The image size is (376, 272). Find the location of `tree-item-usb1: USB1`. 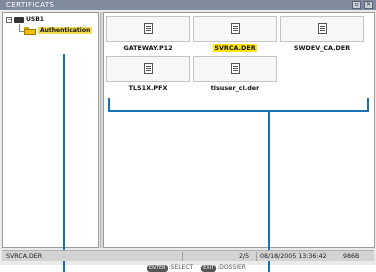

tree-item-usb1: USB1 is located at coordinates (35, 20).